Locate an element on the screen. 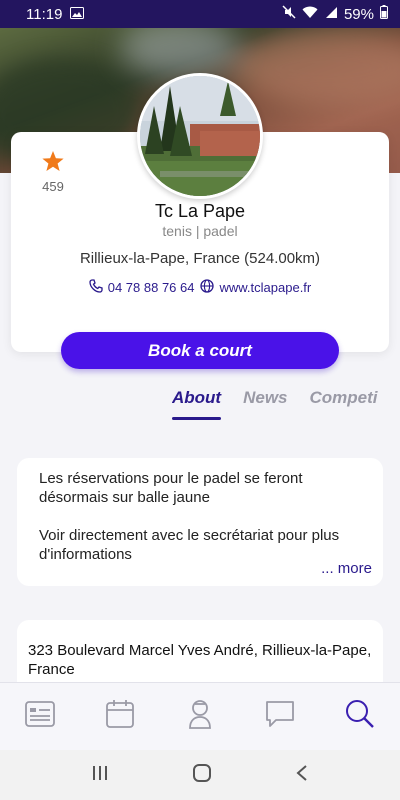 The height and width of the screenshot is (800, 400). chat-icon is located at coordinates (280, 716).